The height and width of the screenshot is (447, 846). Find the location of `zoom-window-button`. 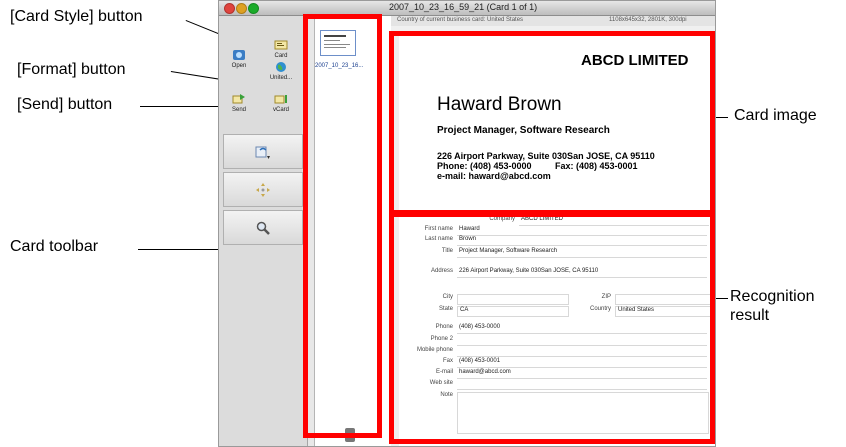

zoom-window-button is located at coordinates (253, 8).